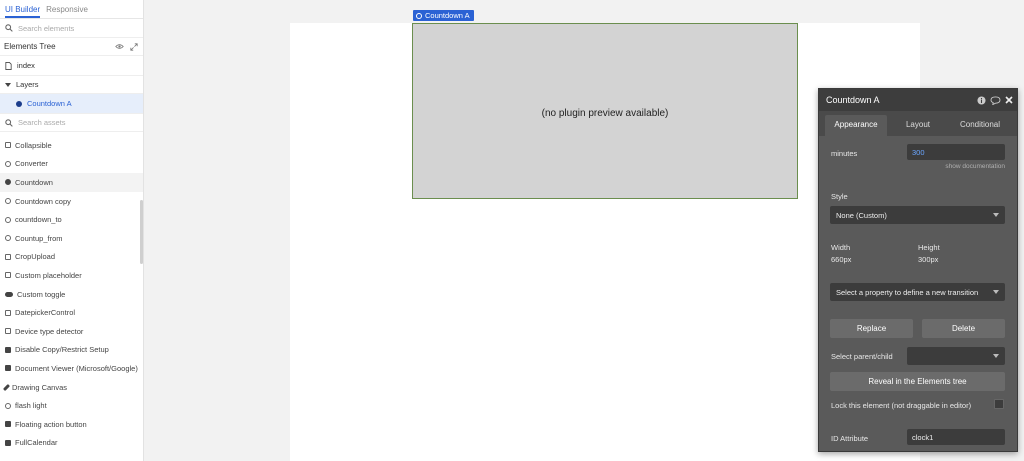 This screenshot has height=461, width=1024. Describe the element at coordinates (6, 387) in the screenshot. I see `pencil-icon` at that location.